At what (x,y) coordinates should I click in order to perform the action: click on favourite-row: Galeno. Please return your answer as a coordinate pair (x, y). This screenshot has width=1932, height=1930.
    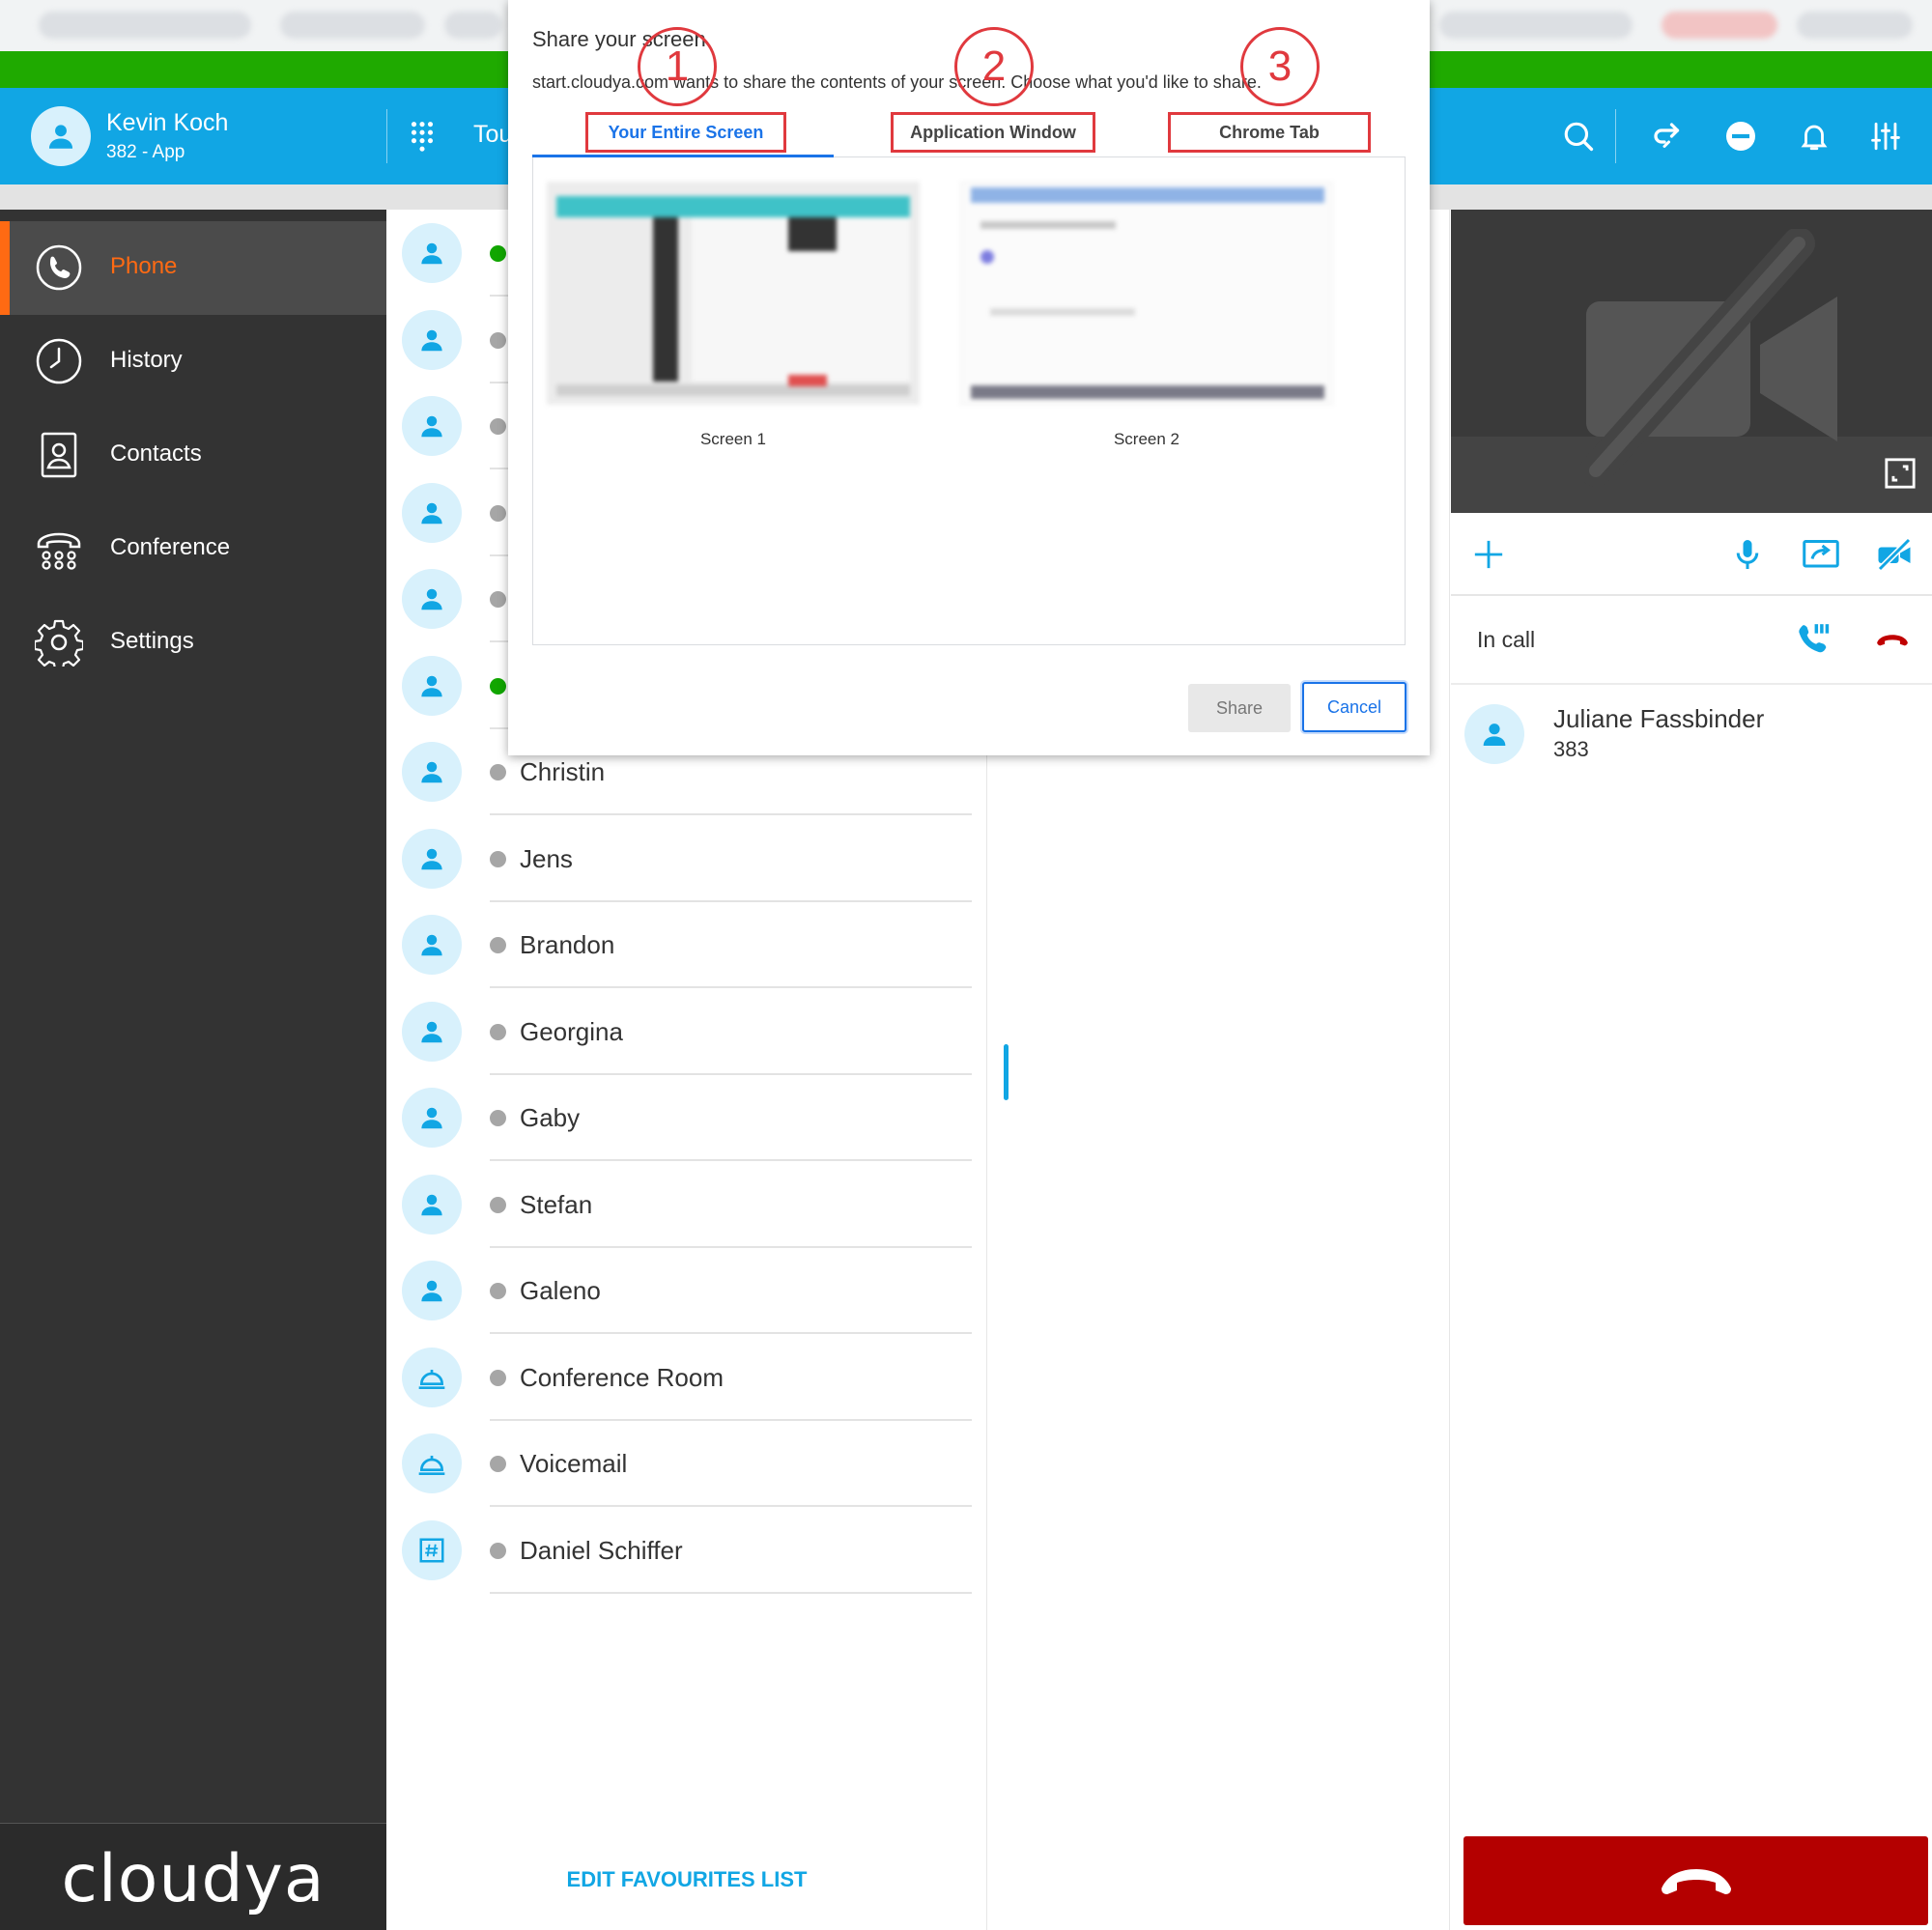
    Looking at the image, I should click on (686, 1291).